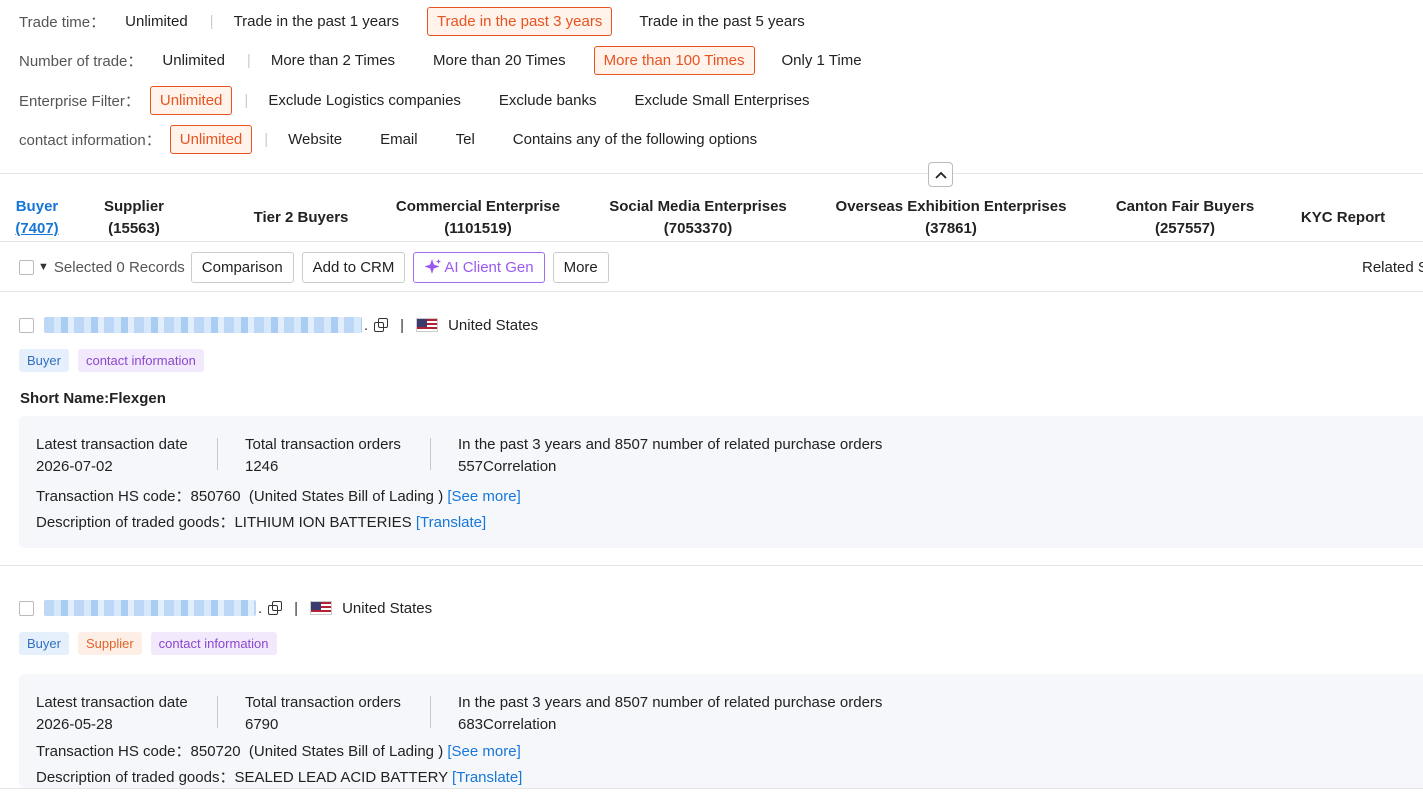 This screenshot has height=808, width=1423. Describe the element at coordinates (262, 466) in the screenshot. I see `stat-value: 1246` at that location.